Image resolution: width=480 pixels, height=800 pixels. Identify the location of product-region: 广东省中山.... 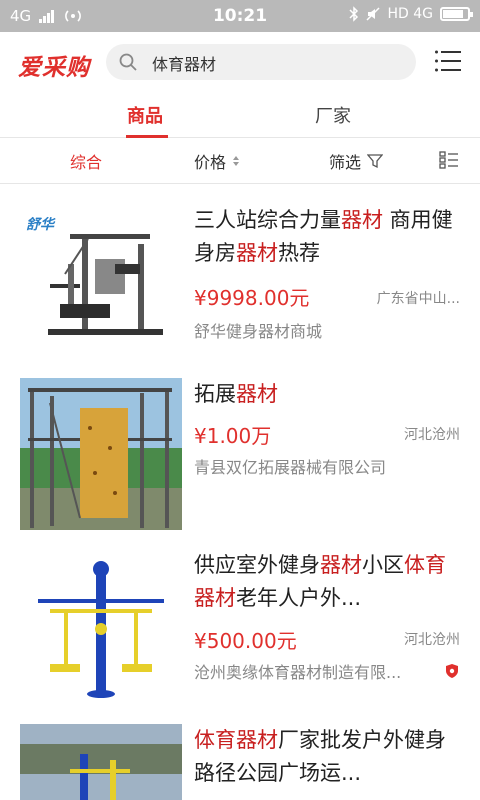
(418, 299).